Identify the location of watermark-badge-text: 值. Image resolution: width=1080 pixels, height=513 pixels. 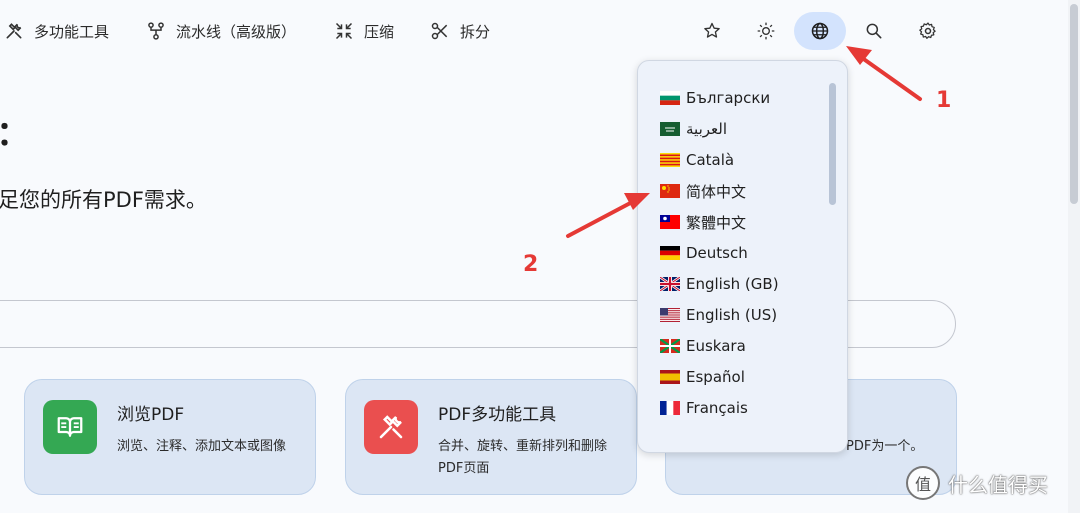
(922, 484).